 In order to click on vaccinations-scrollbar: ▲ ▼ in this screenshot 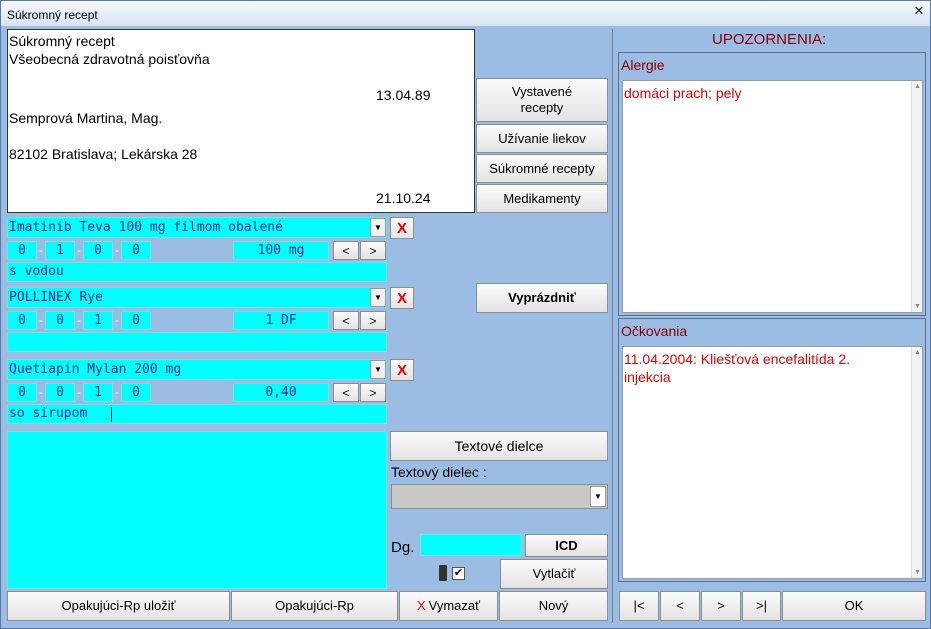, I will do `click(916, 462)`.